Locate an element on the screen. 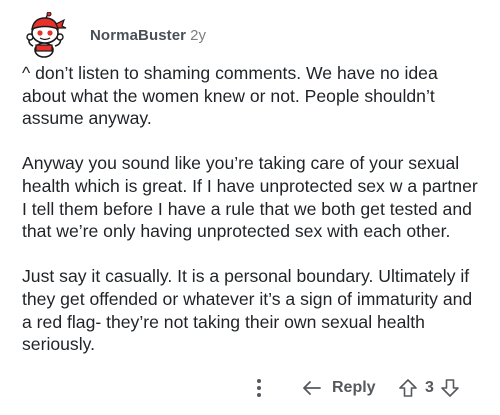 Image resolution: width=500 pixels, height=415 pixels. more-vertical-icon is located at coordinates (259, 388).